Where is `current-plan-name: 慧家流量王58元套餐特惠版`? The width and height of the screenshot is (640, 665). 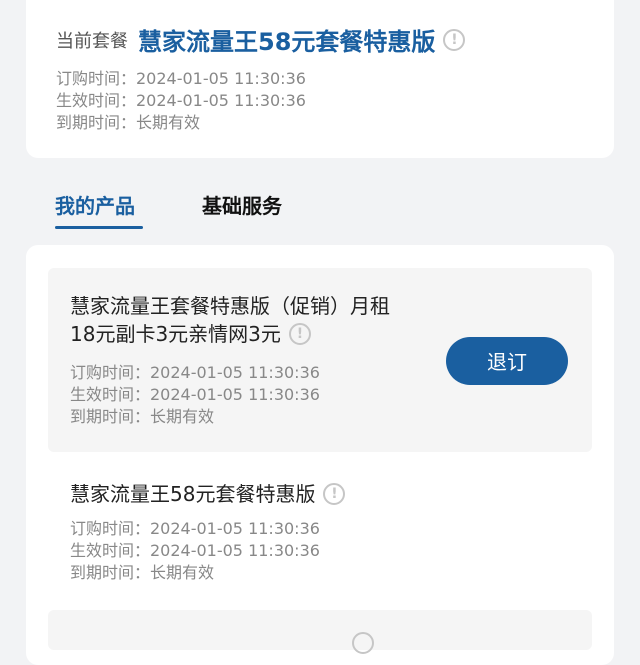 current-plan-name: 慧家流量王58元套餐特惠版 is located at coordinates (287, 42).